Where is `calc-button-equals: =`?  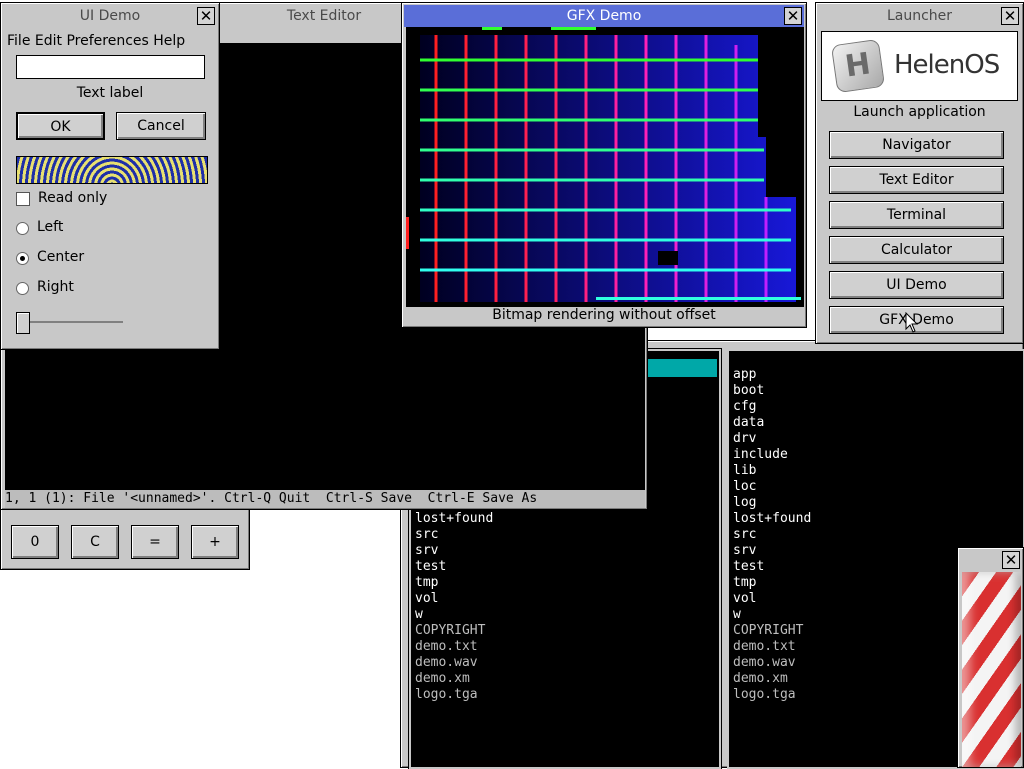 calc-button-equals: = is located at coordinates (155, 542).